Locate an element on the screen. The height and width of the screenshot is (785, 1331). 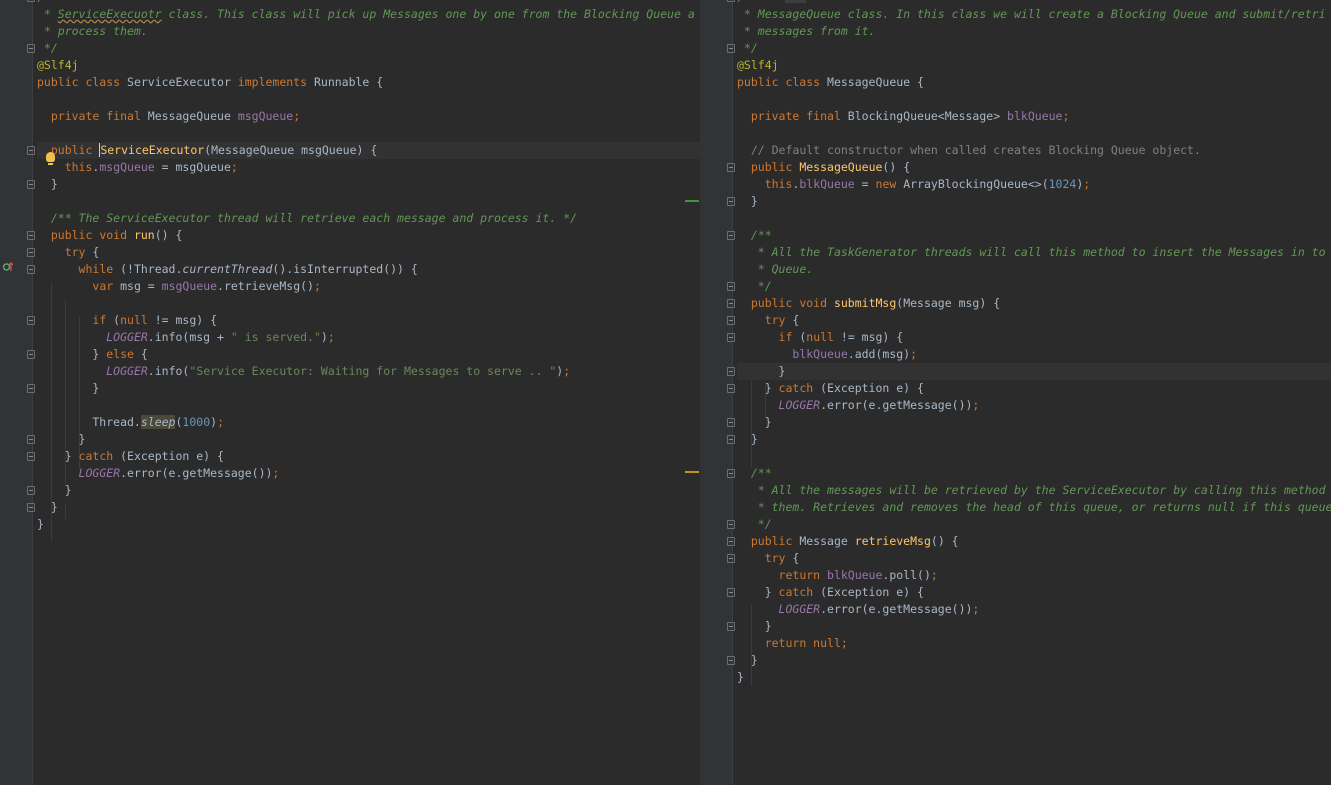
code-line: public Message retrieveMsg() { is located at coordinates (1029, 541).